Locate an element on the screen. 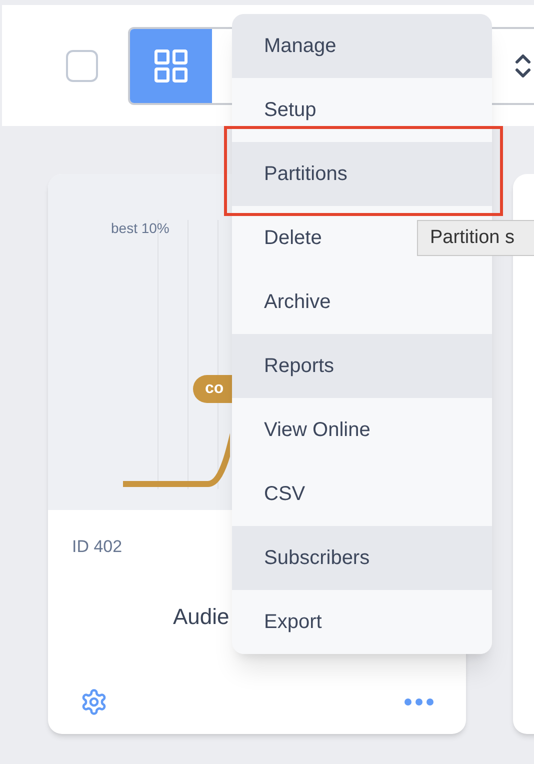  checkbox is located at coordinates (82, 66).